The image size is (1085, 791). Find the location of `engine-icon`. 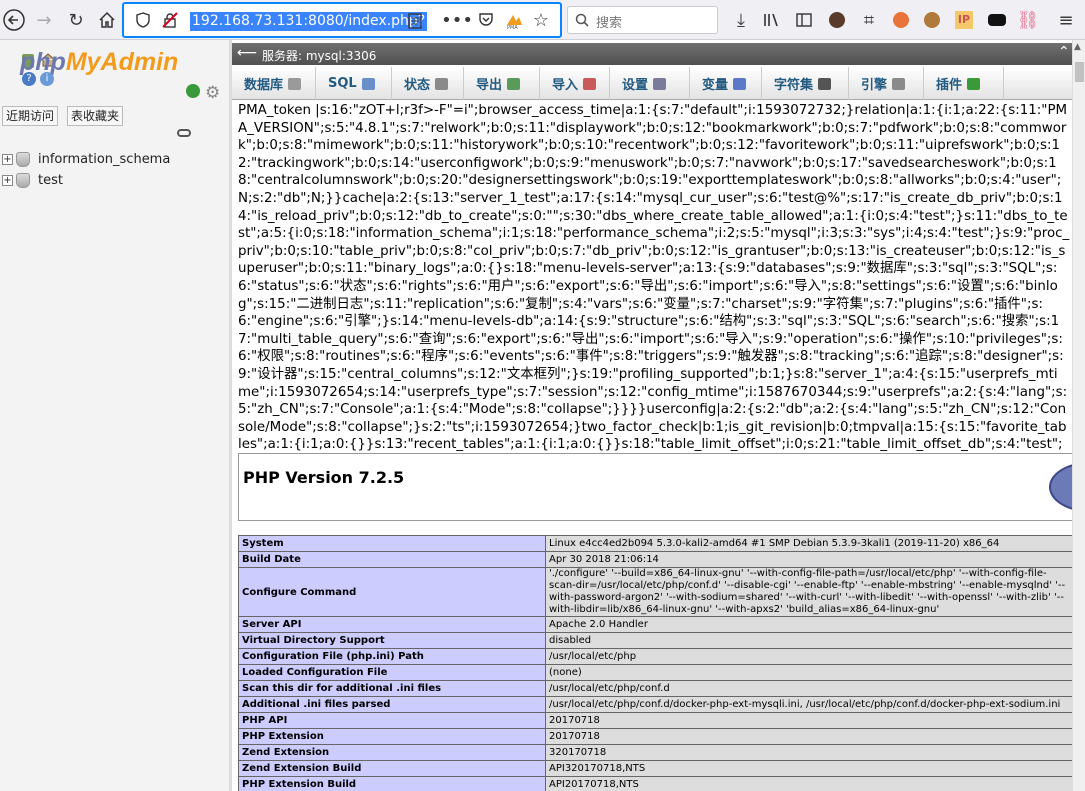

engine-icon is located at coordinates (899, 83).